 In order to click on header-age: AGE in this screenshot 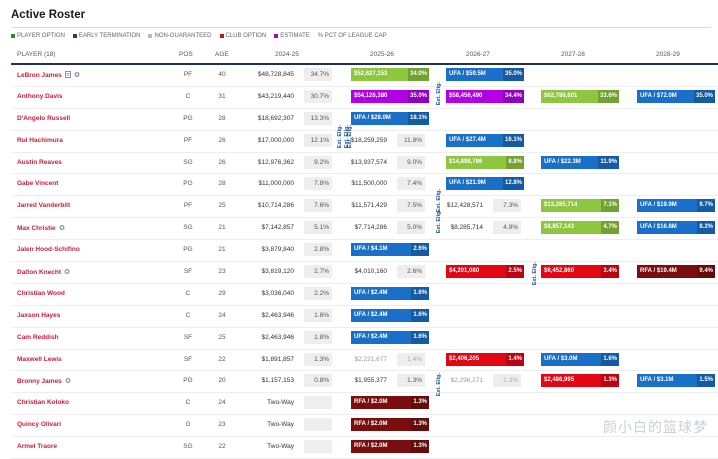, I will do `click(222, 54)`.